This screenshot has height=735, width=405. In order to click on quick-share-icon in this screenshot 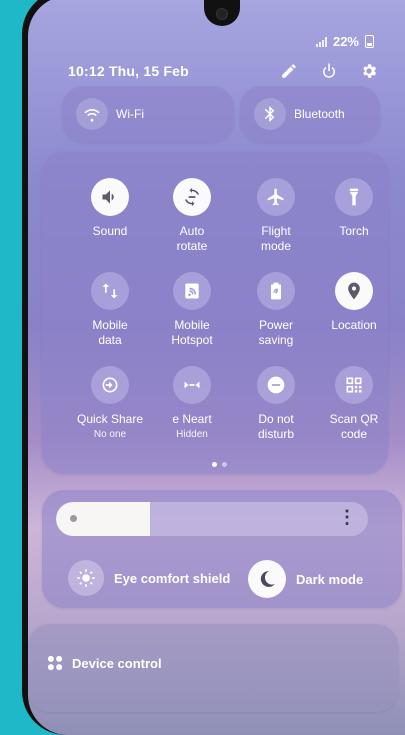, I will do `click(110, 385)`.